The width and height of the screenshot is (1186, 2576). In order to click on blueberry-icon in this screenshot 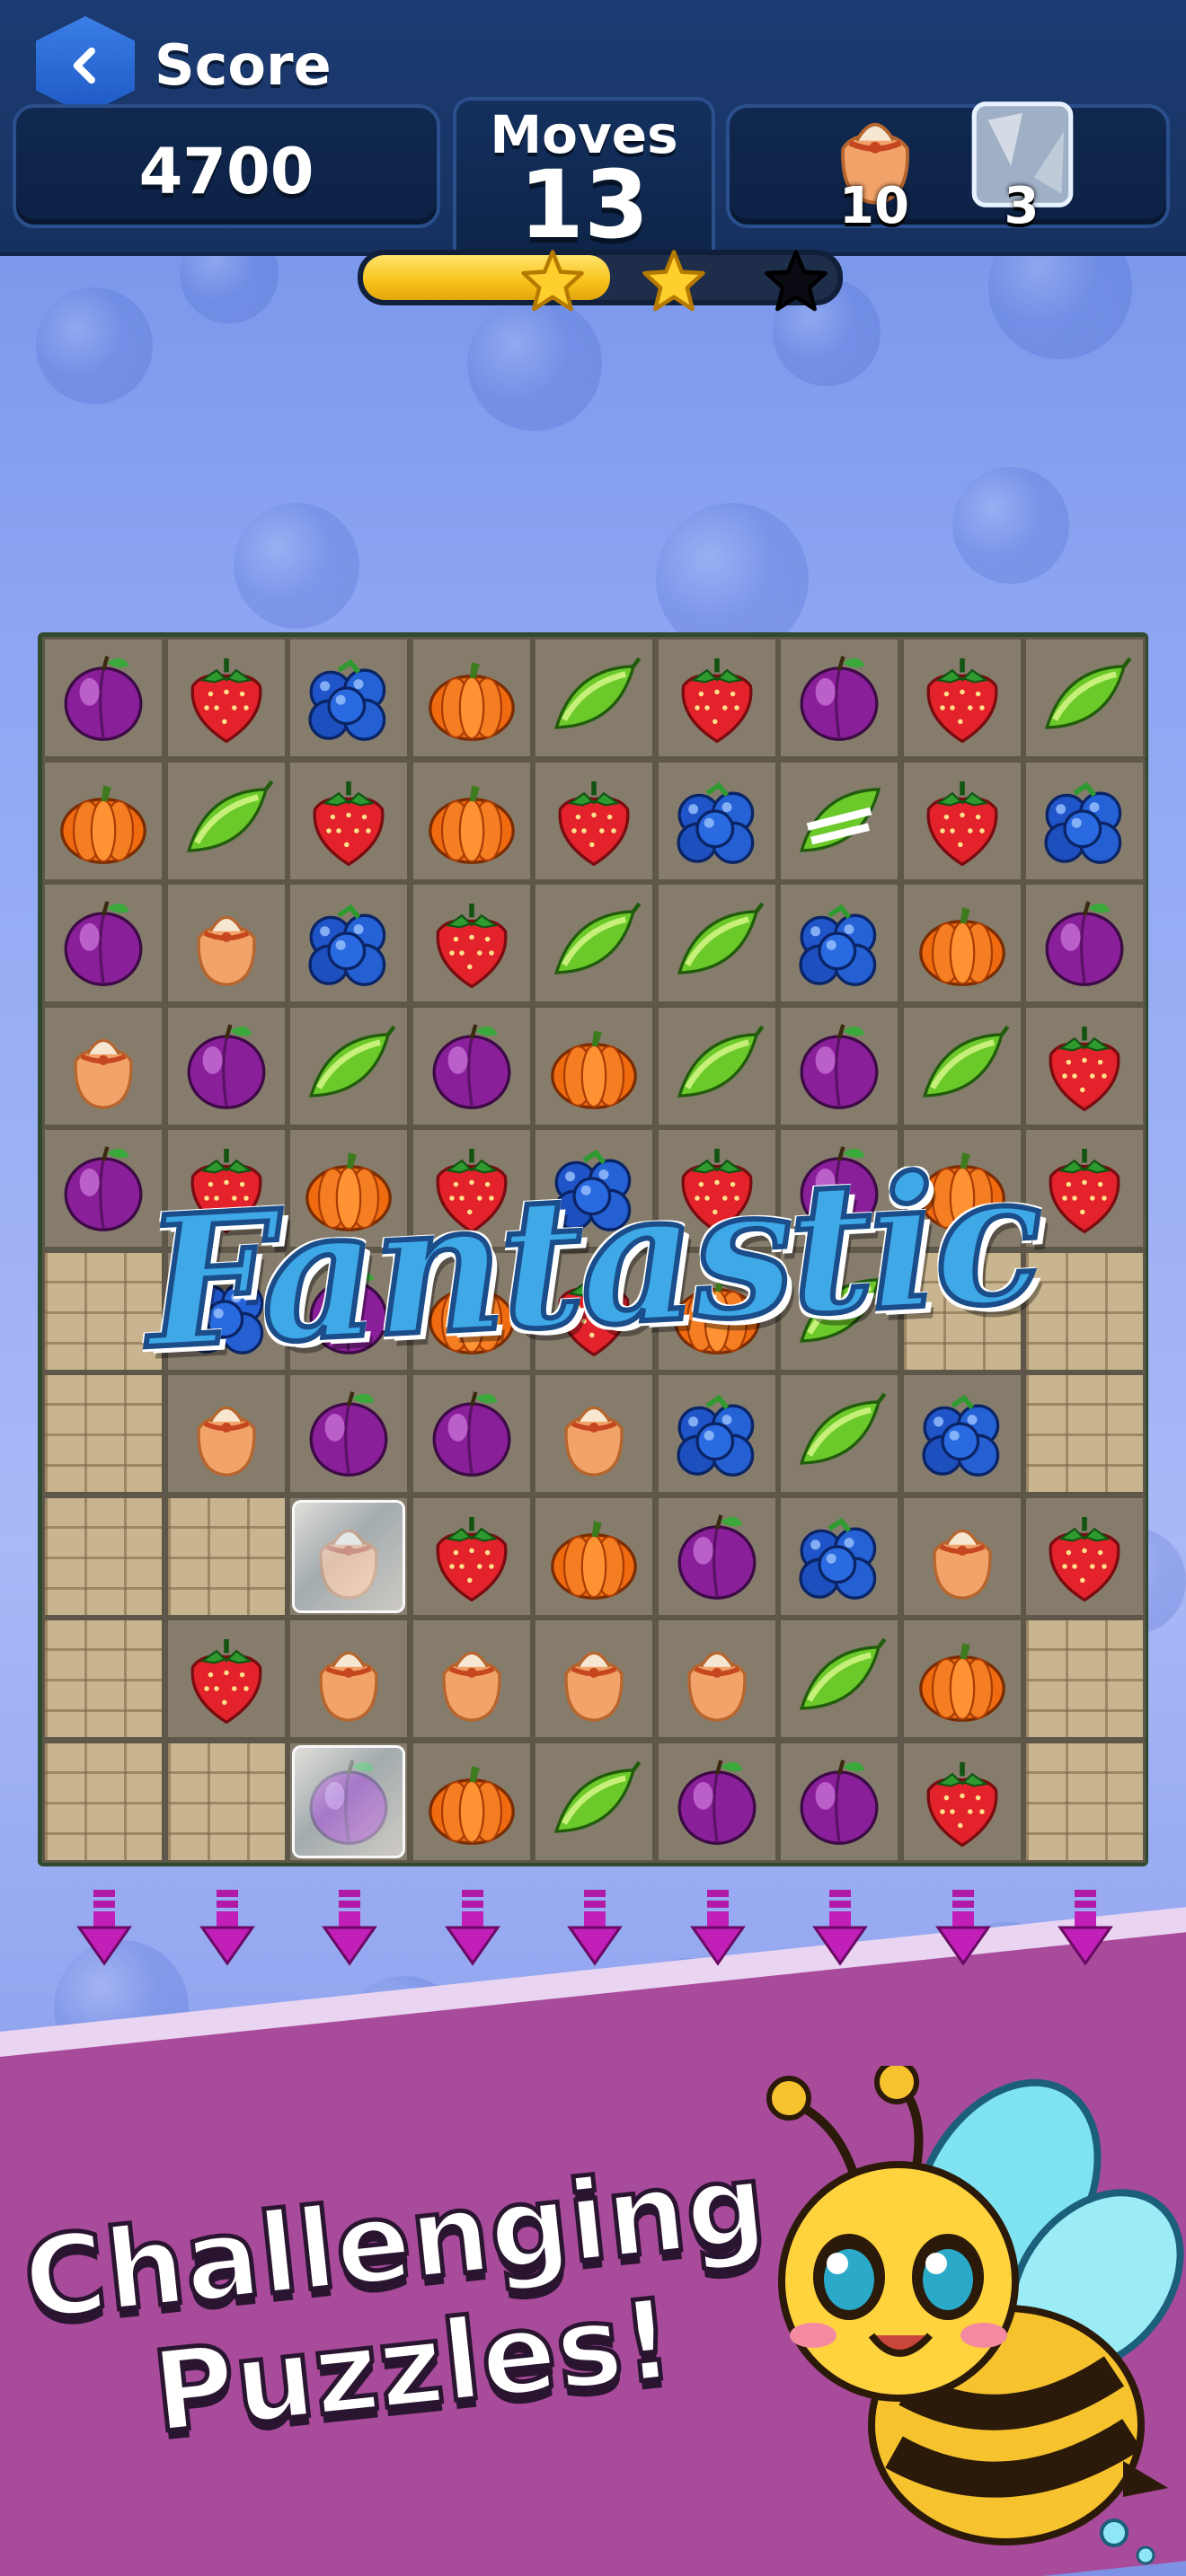, I will do `click(1084, 821)`.